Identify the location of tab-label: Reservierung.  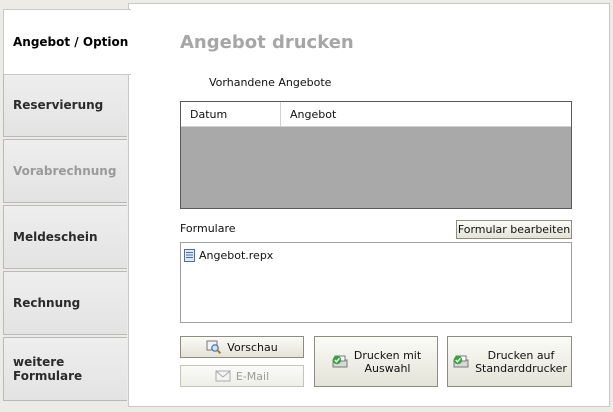
(58, 105).